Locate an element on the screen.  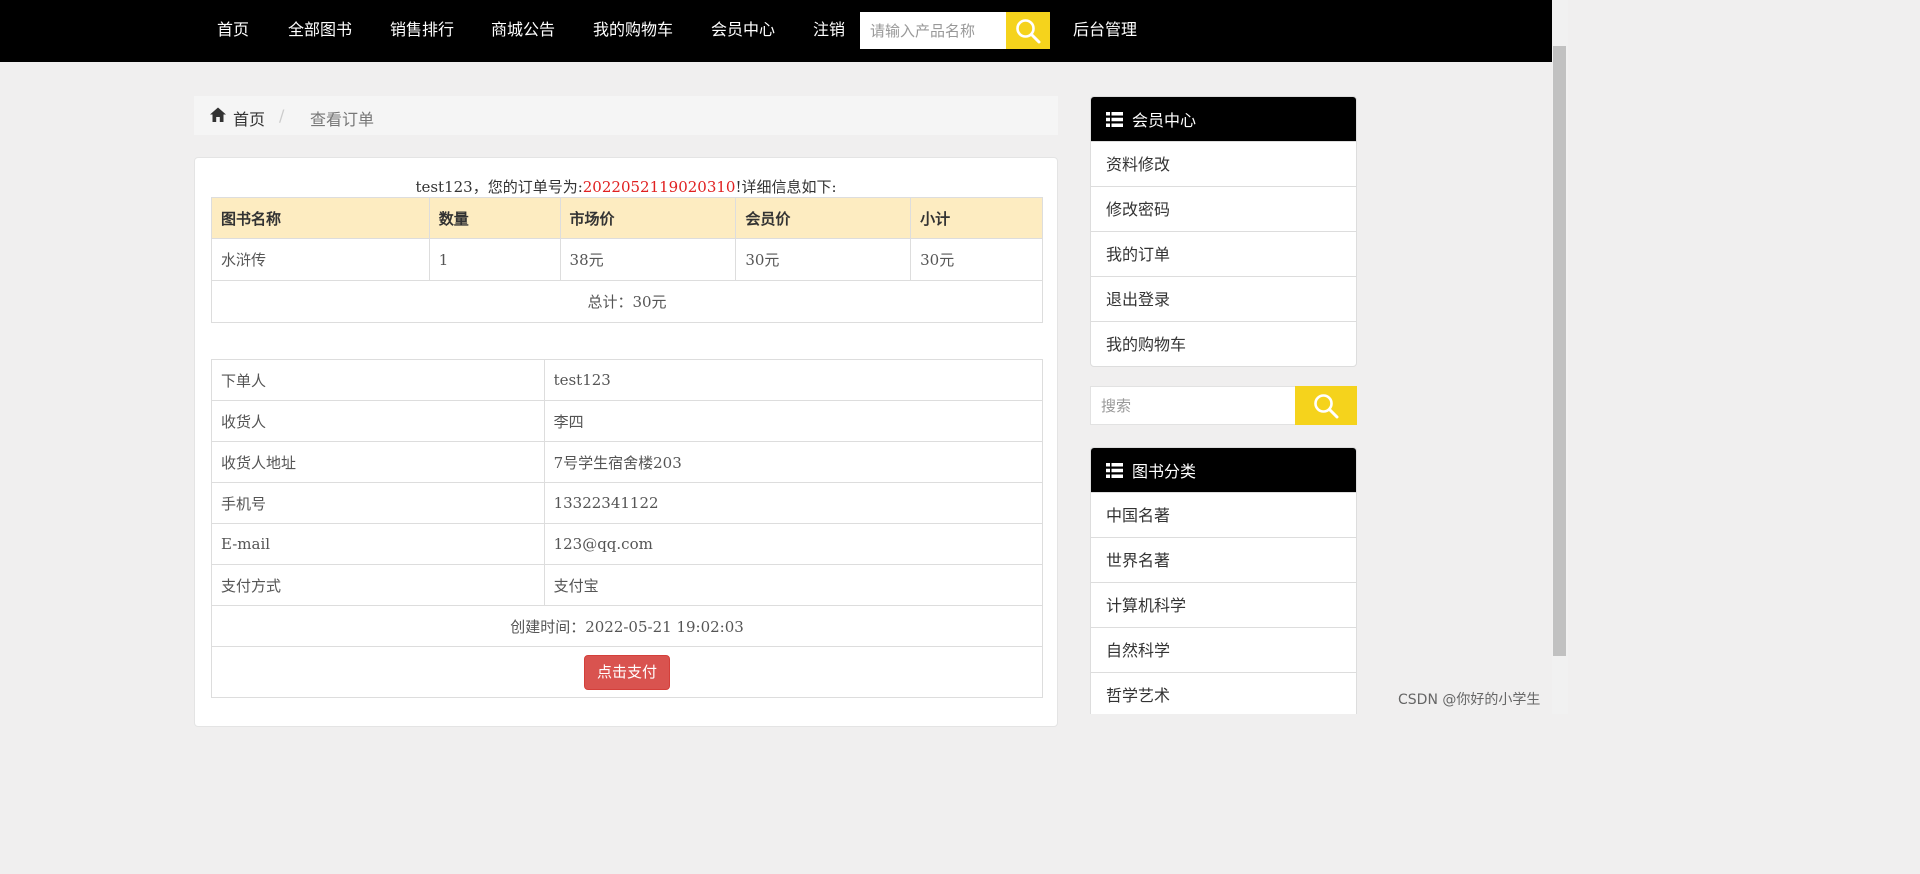
detail-label: 手机号 is located at coordinates (378, 503).